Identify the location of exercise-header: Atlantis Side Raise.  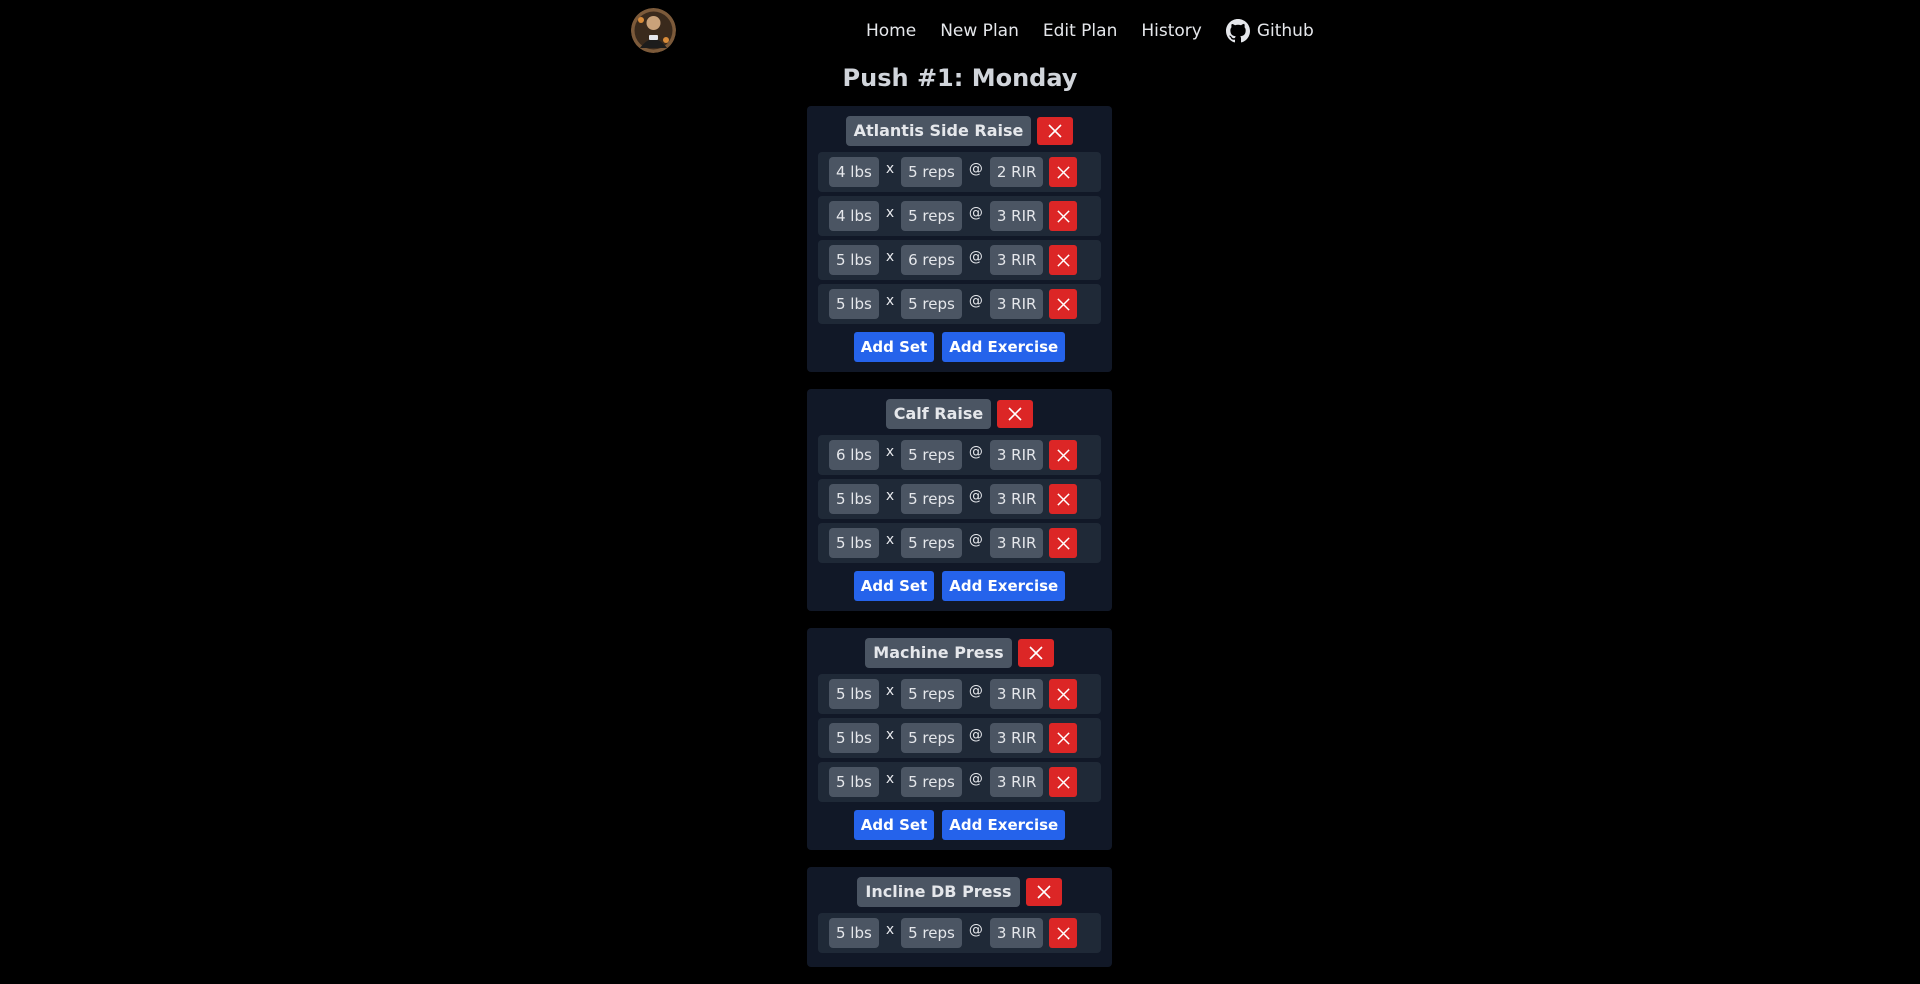
(959, 131).